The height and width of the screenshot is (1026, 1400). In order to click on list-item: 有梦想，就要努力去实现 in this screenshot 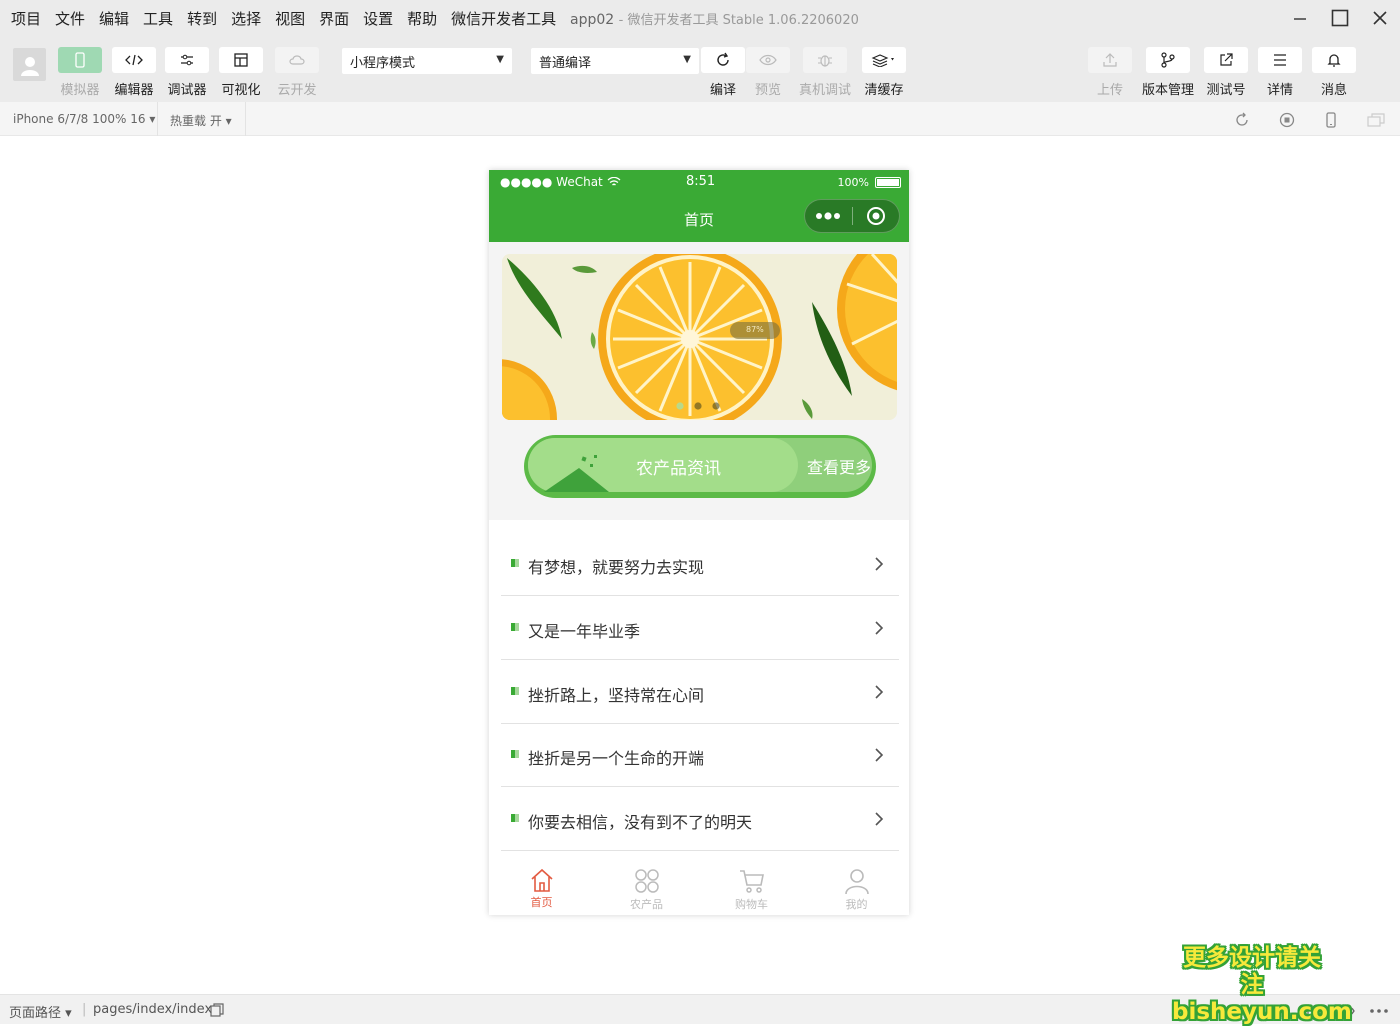, I will do `click(700, 564)`.